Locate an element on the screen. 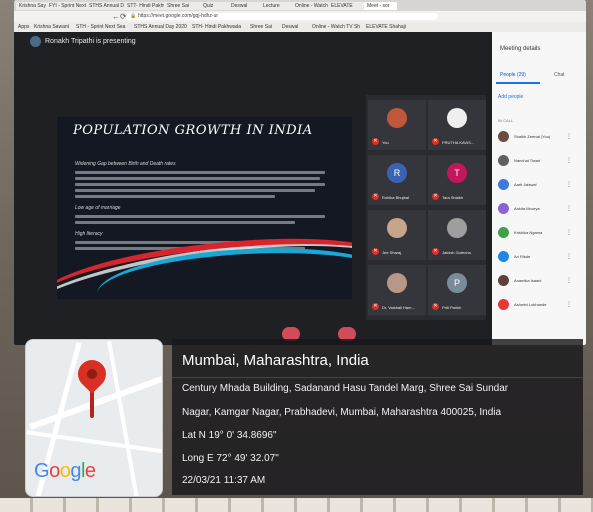 This screenshot has width=593, height=512. participant-tile: ✕ Jainish Gotecha is located at coordinates (457, 235).